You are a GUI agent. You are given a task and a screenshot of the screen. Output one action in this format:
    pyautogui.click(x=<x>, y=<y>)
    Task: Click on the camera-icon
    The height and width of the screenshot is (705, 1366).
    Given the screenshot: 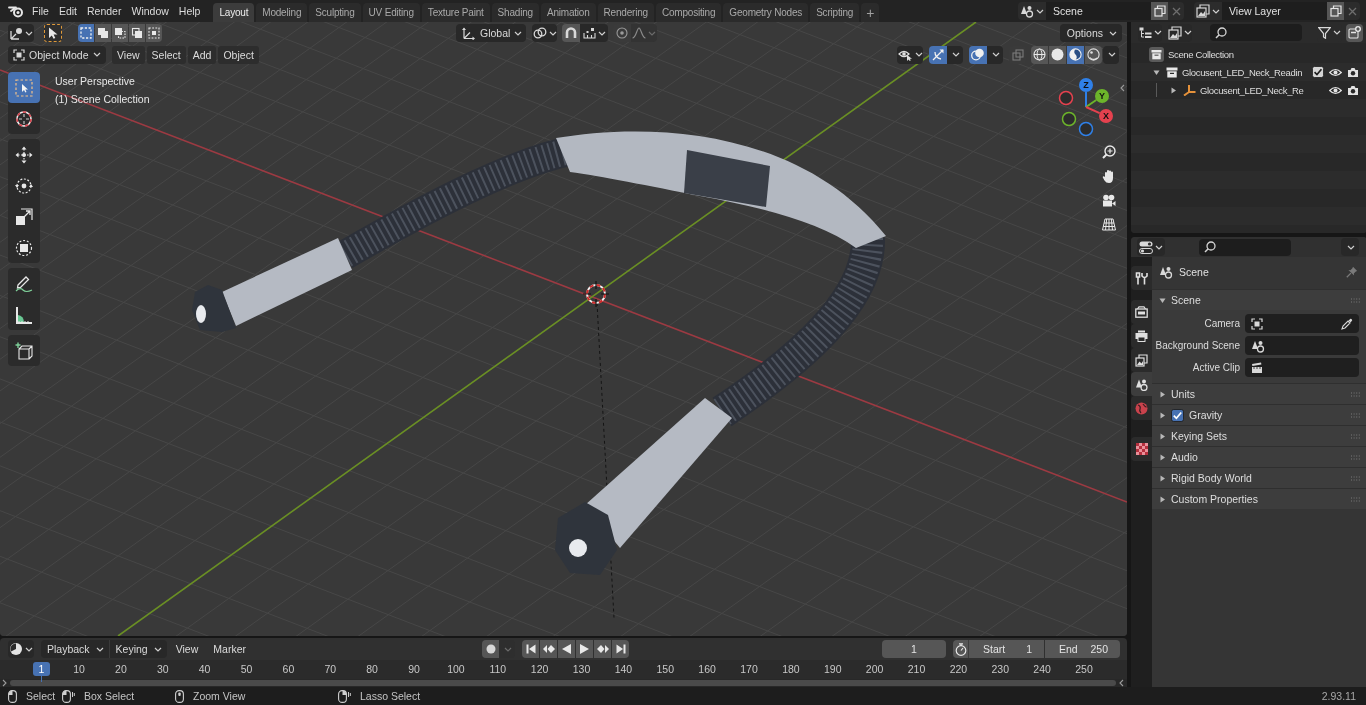 What is the action you would take?
    pyautogui.click(x=1353, y=90)
    